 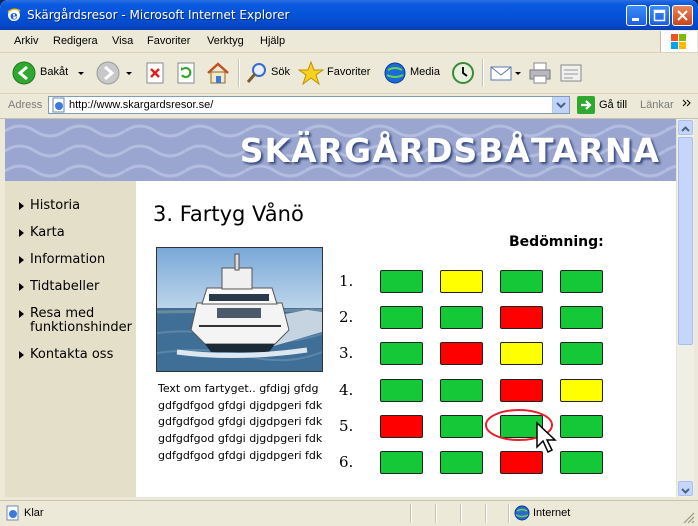 I want to click on history-icon, so click(x=463, y=73).